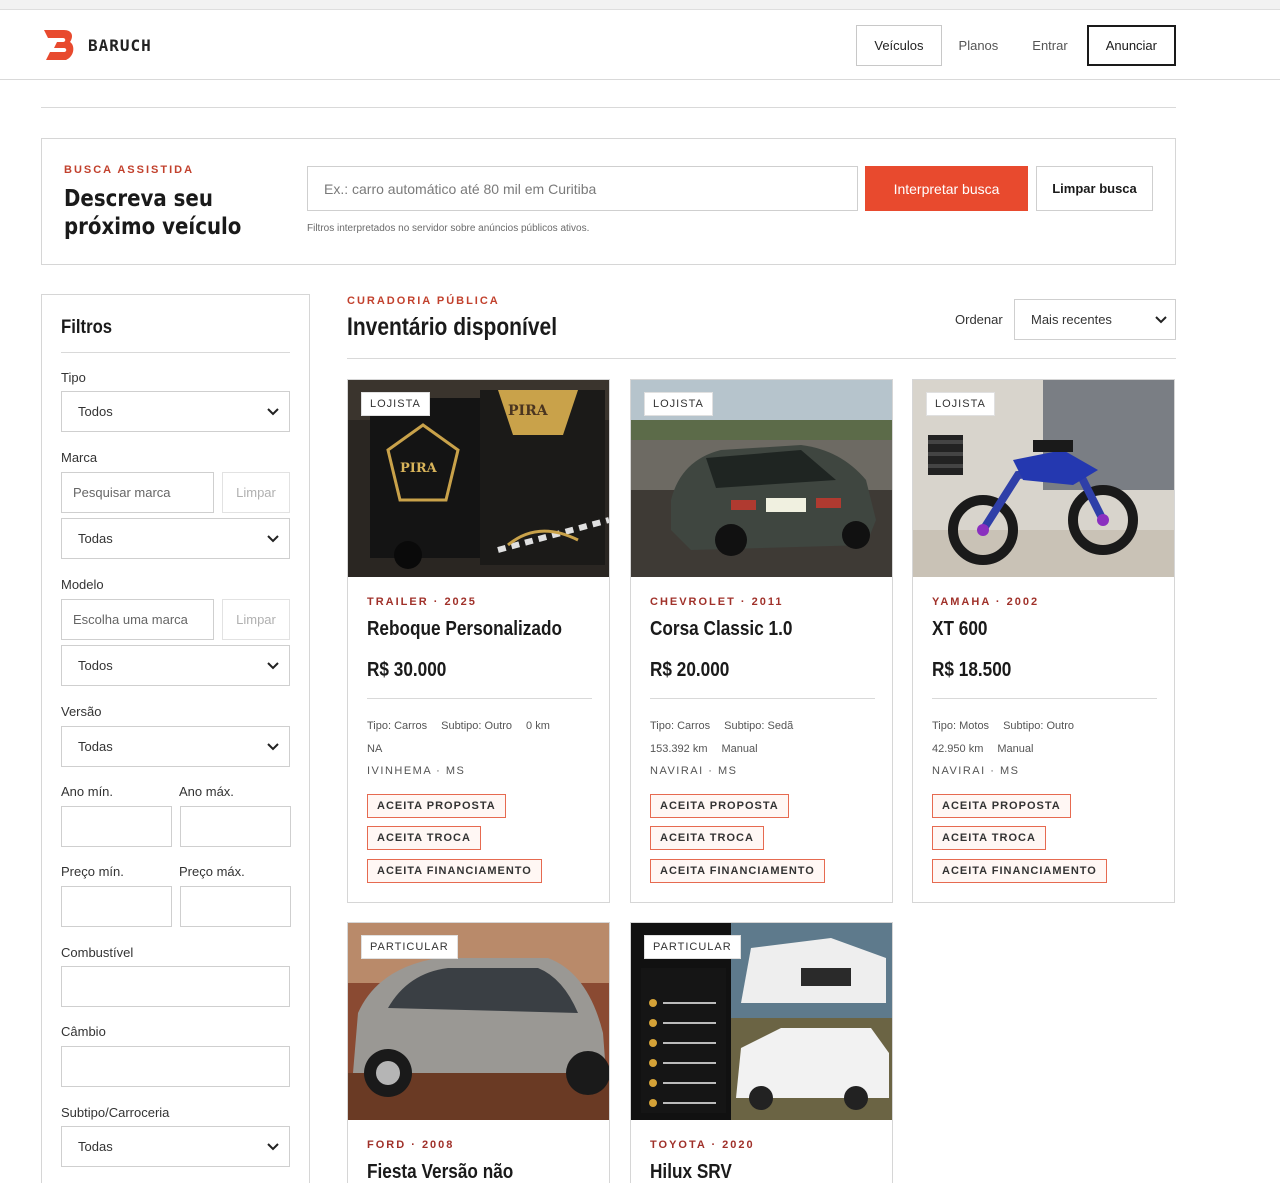 Image resolution: width=1280 pixels, height=1183 pixels. Describe the element at coordinates (759, 726) in the screenshot. I see `spec-subtipo: Subtipo: Sedã` at that location.